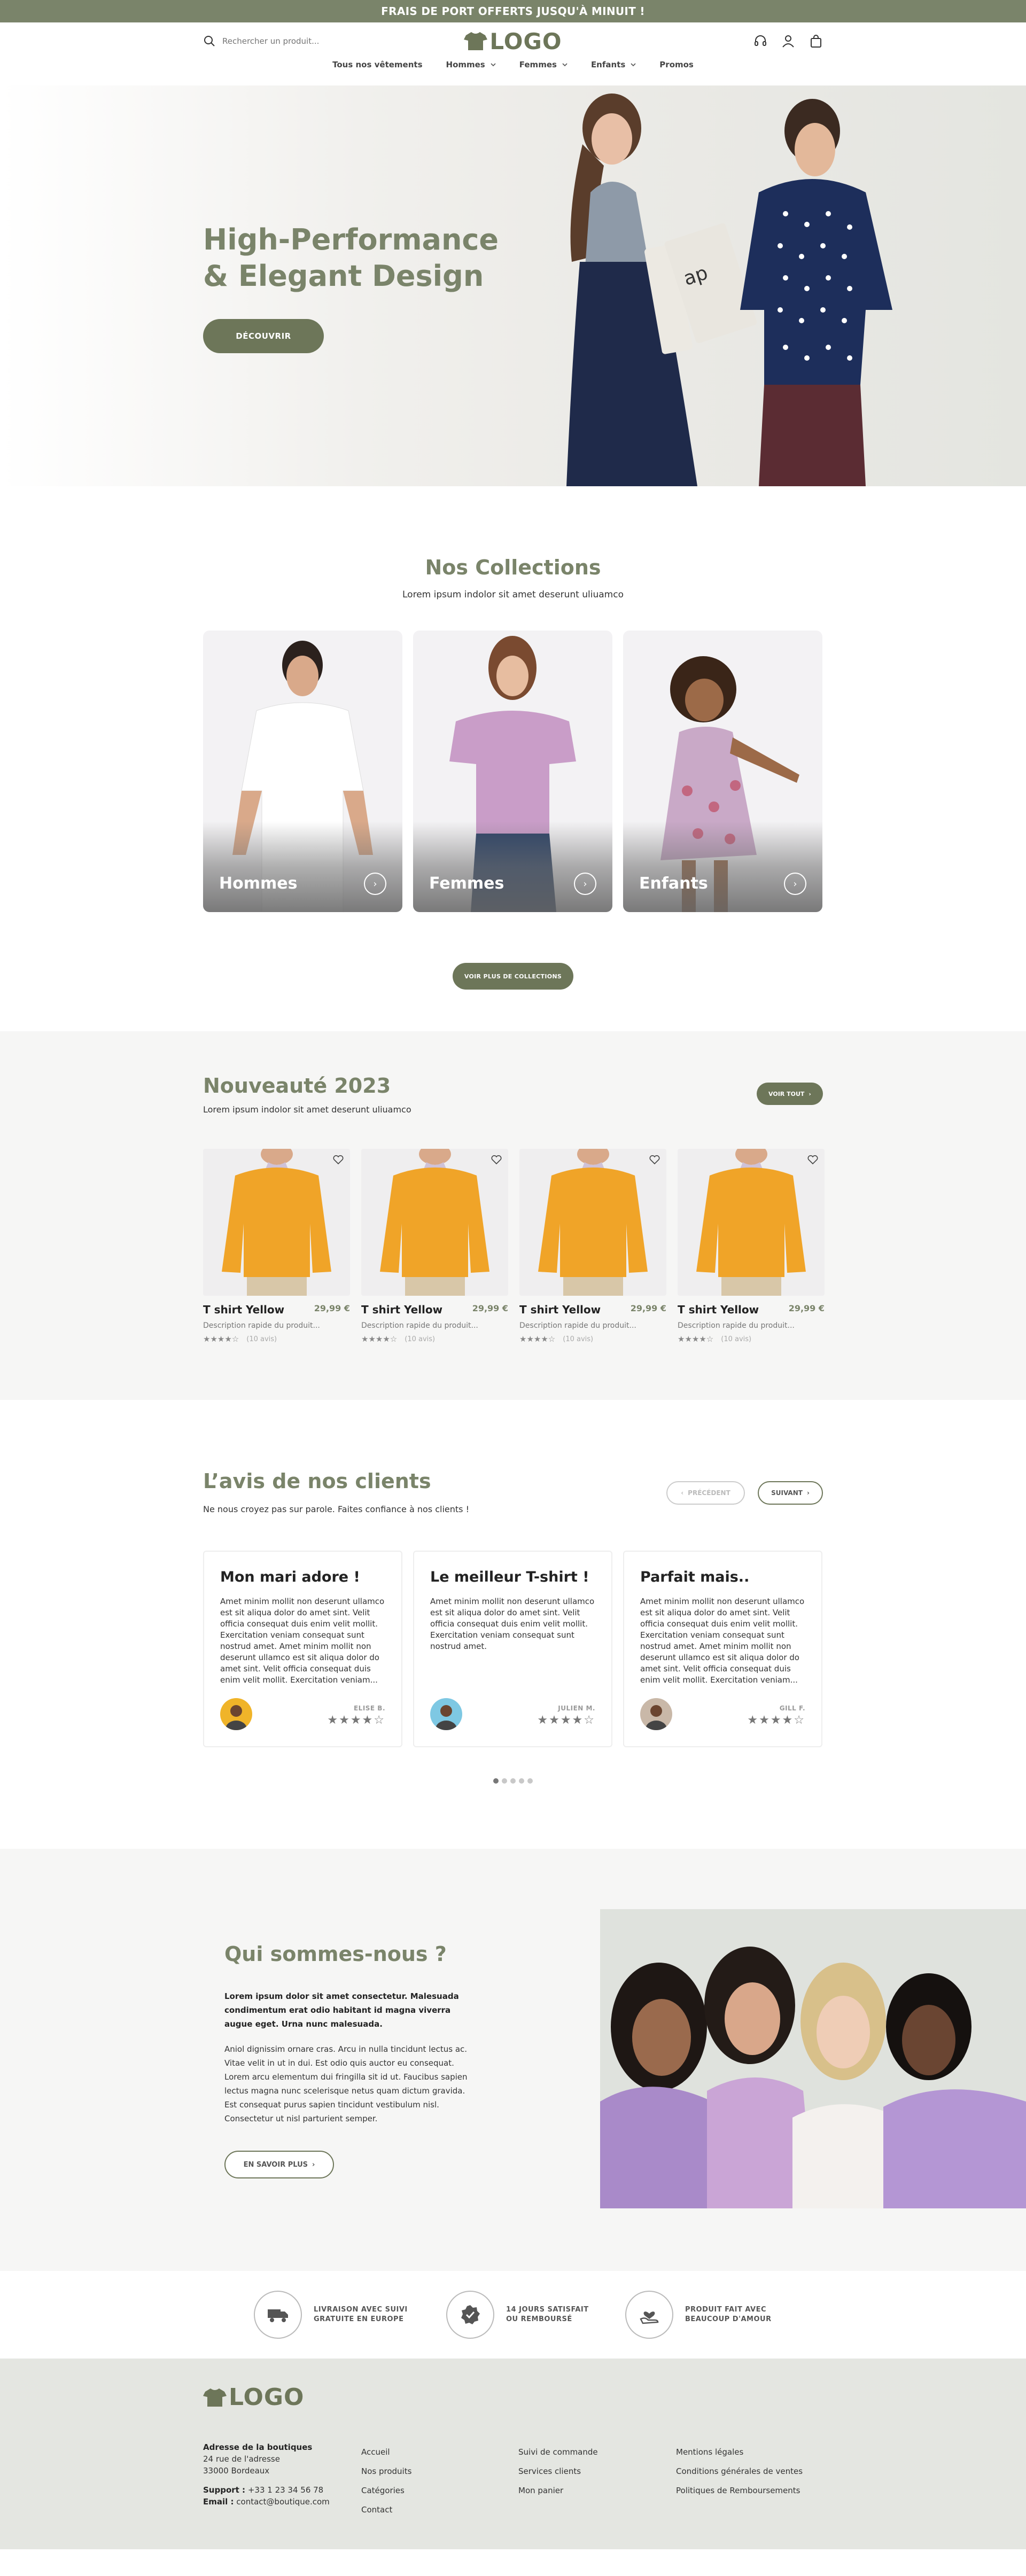  What do you see at coordinates (386, 2452) in the screenshot?
I see `footer-link: Accueil` at bounding box center [386, 2452].